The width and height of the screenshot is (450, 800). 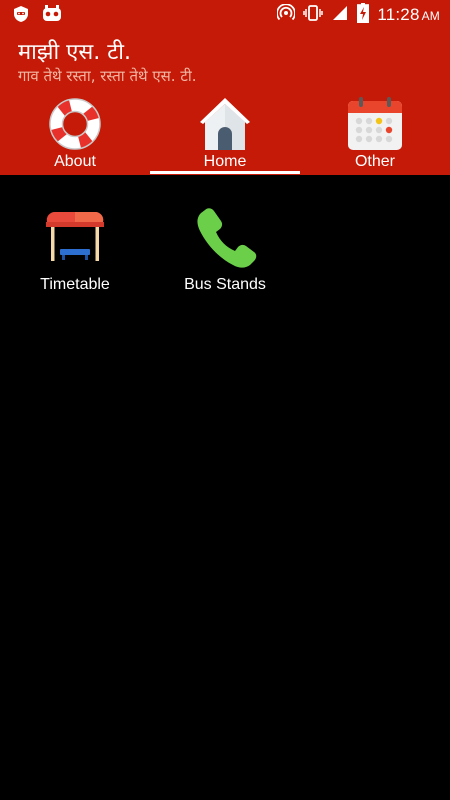 What do you see at coordinates (75, 161) in the screenshot?
I see `tab-about-label: About` at bounding box center [75, 161].